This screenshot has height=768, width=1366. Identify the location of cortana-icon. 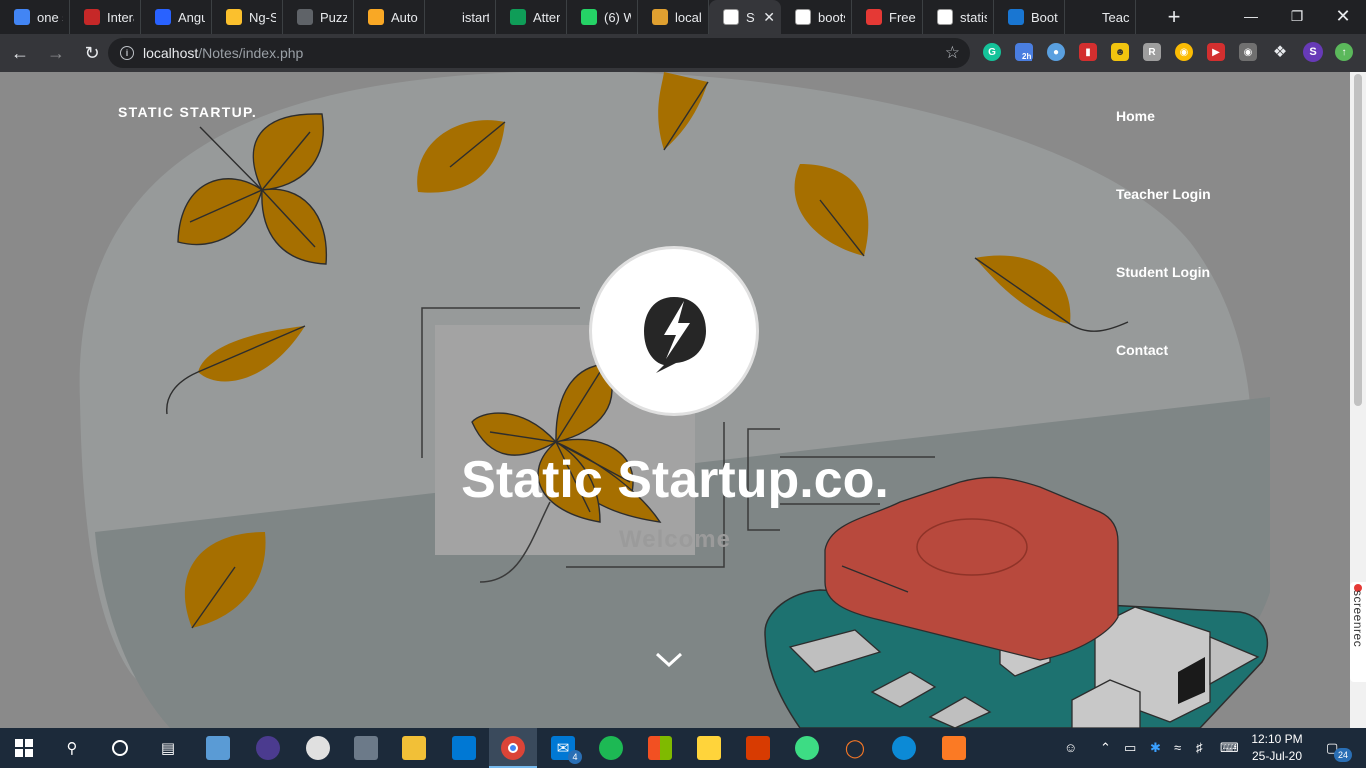
(120, 748).